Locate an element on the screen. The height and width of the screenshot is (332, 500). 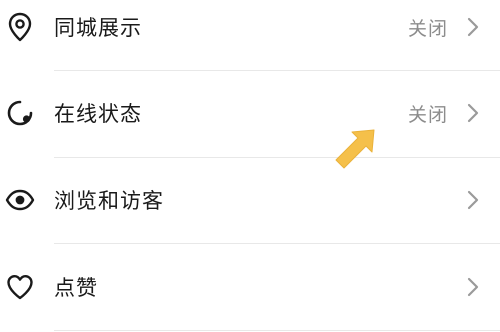
location-pin-icon is located at coordinates (20, 27).